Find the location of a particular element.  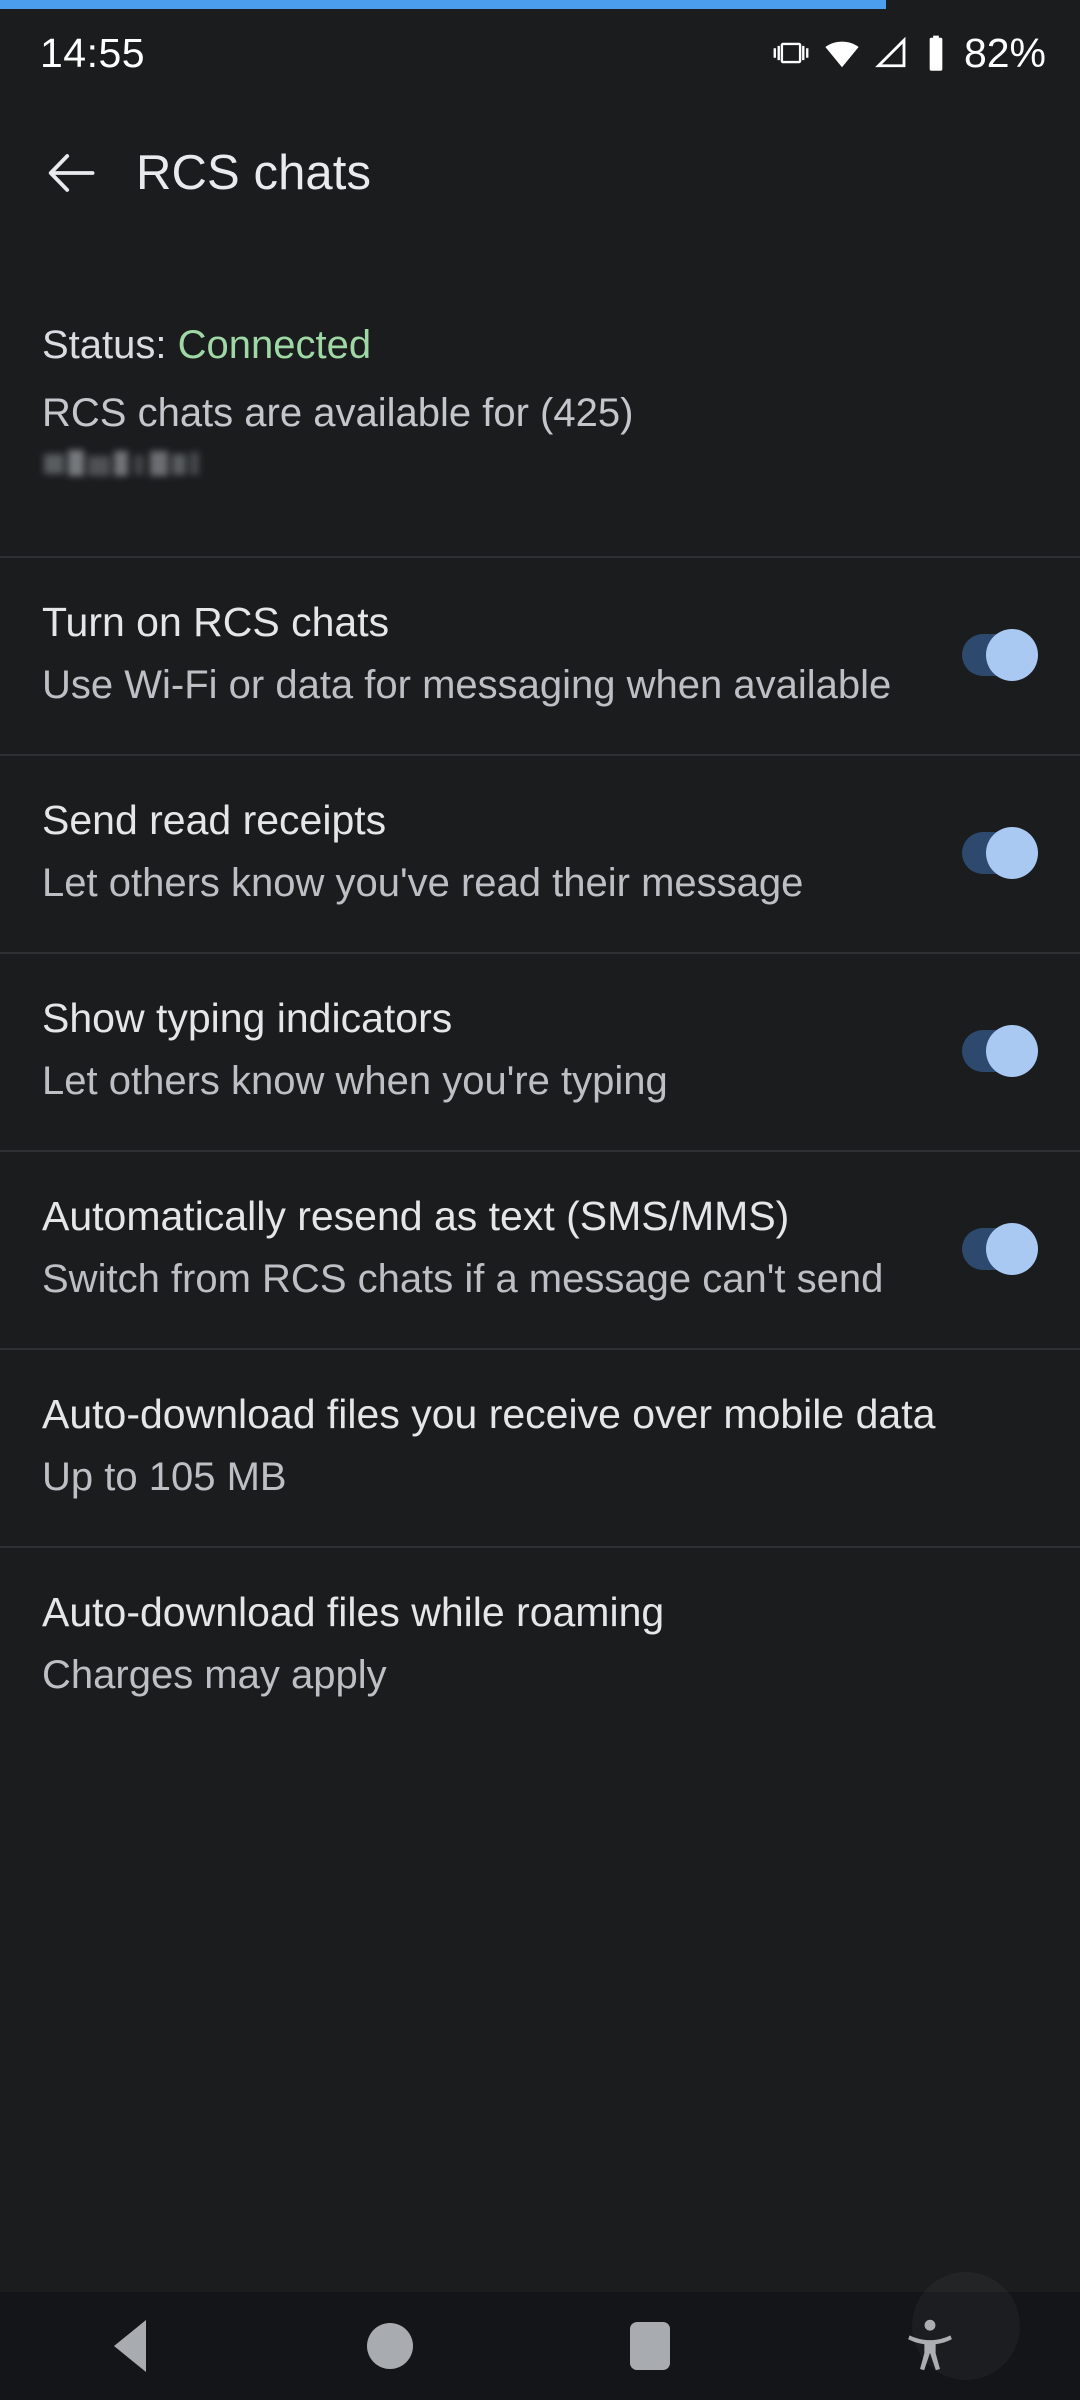

status-bar-clock: 14:55 is located at coordinates (93, 52).